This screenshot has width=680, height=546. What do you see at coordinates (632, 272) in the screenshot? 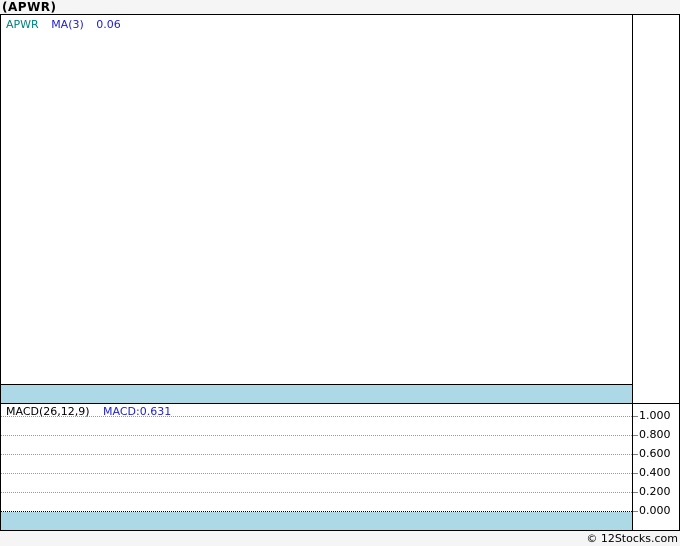
I see `axis-divider` at bounding box center [632, 272].